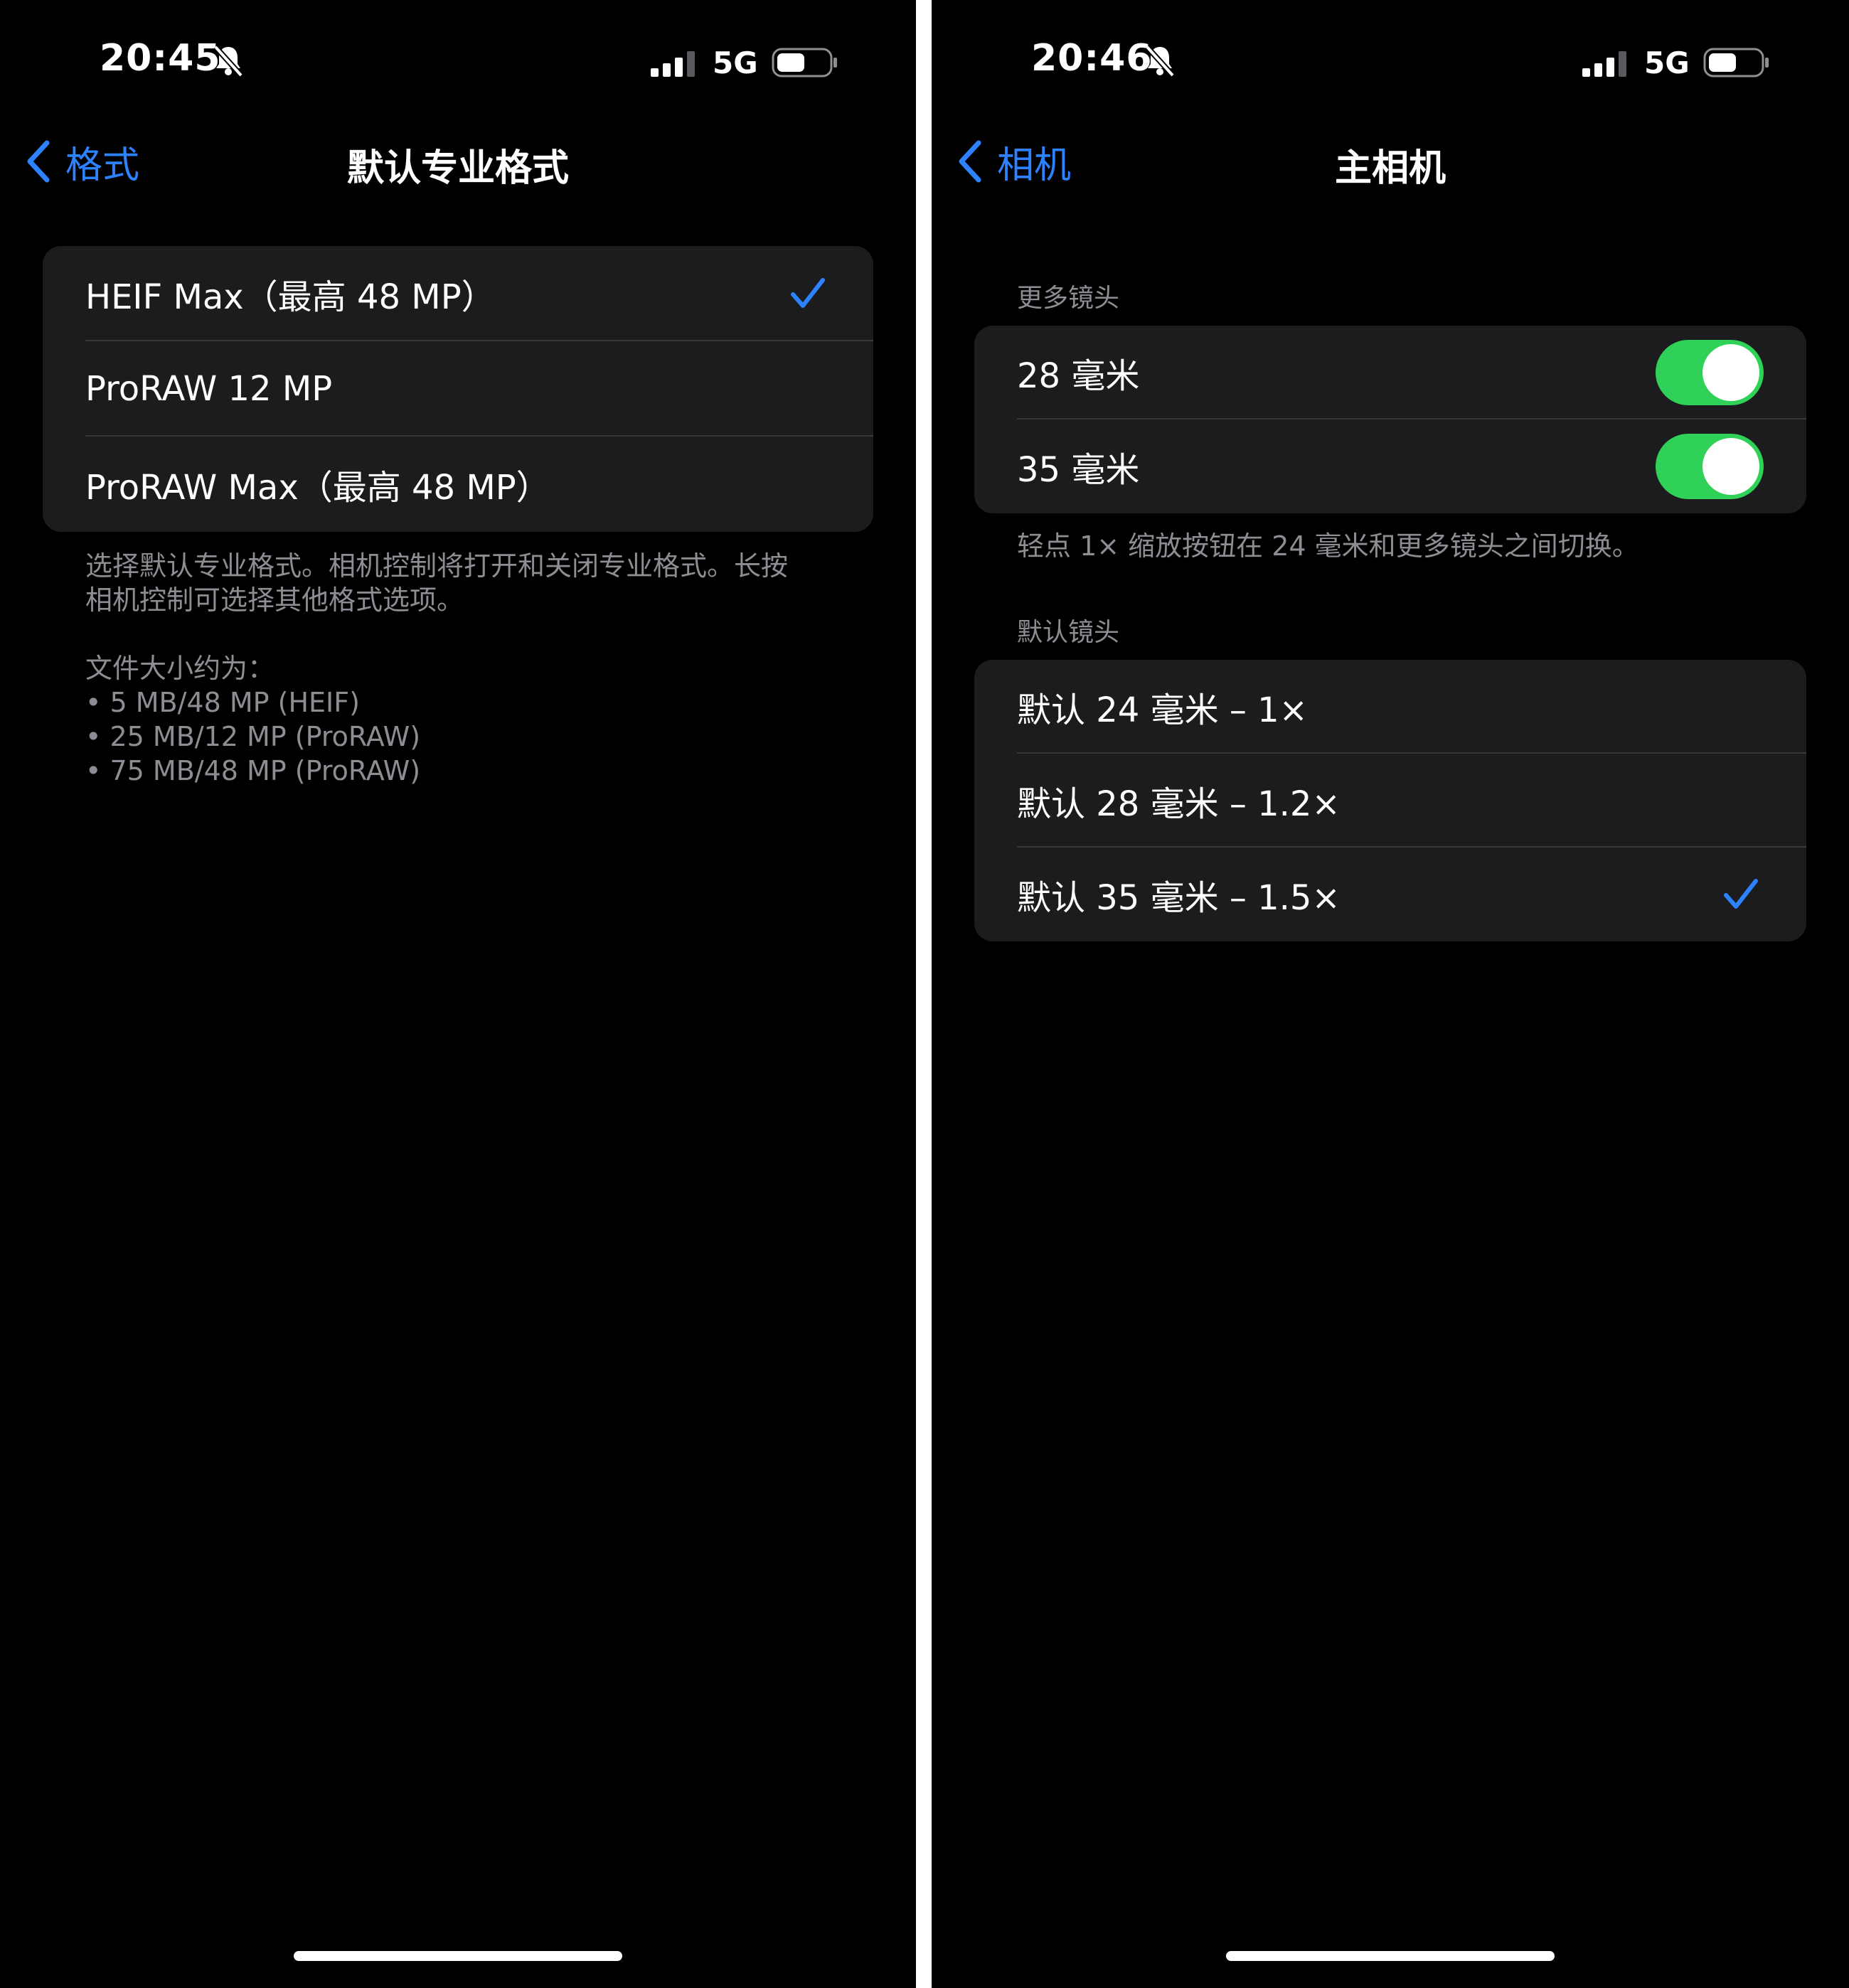  I want to click on toggle-35mm, so click(1710, 466).